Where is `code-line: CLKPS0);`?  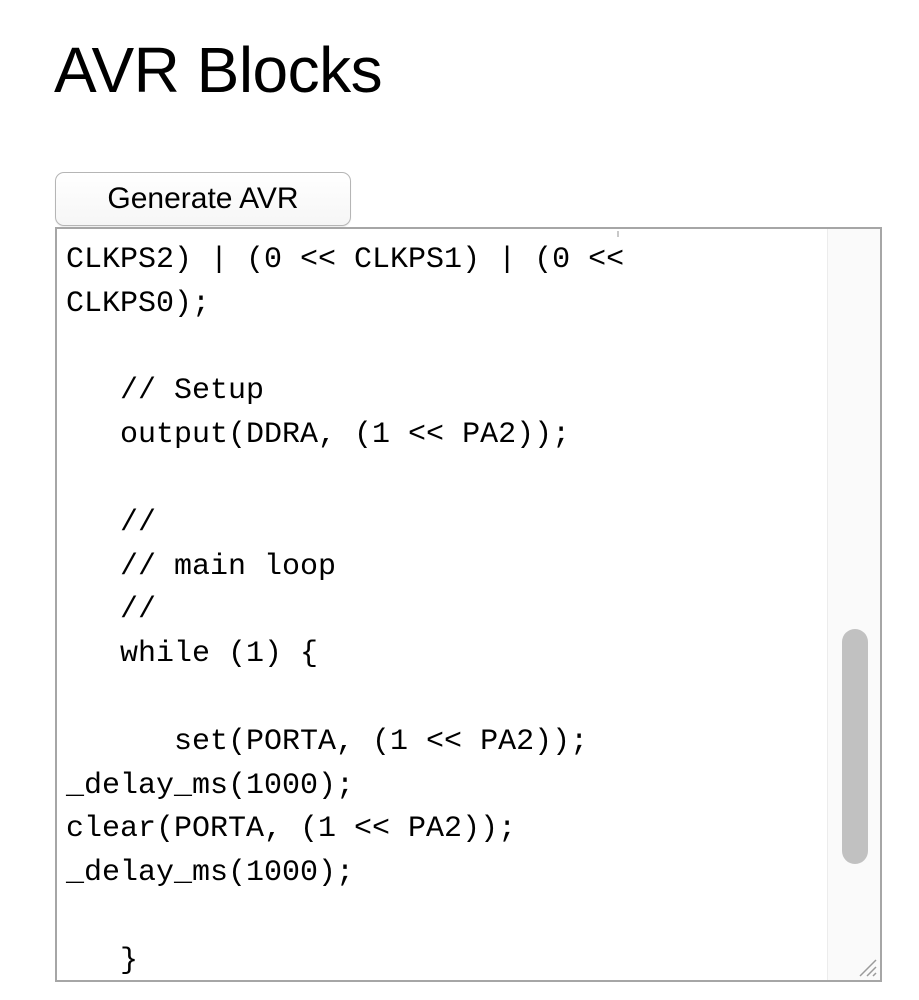
code-line: CLKPS0); is located at coordinates (138, 303).